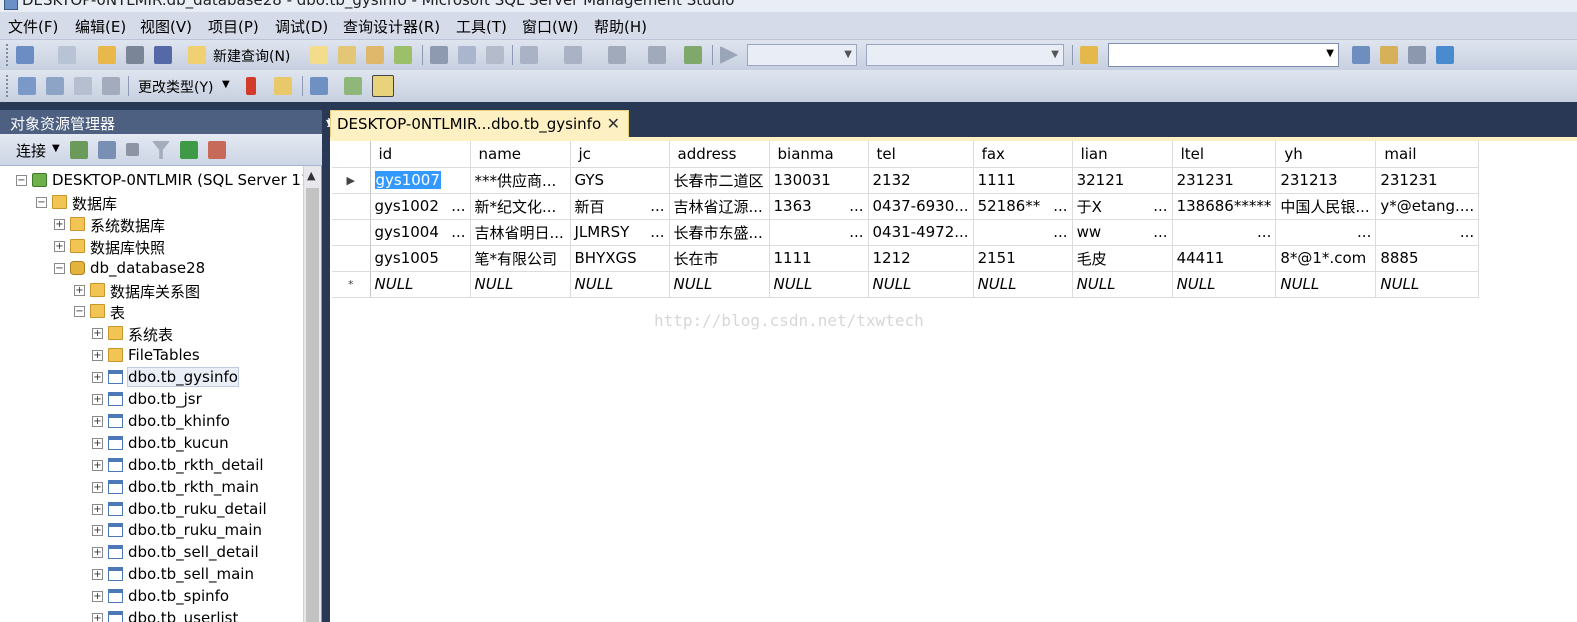  Describe the element at coordinates (819, 258) in the screenshot. I see `grid-cell-bianma: 1111` at that location.